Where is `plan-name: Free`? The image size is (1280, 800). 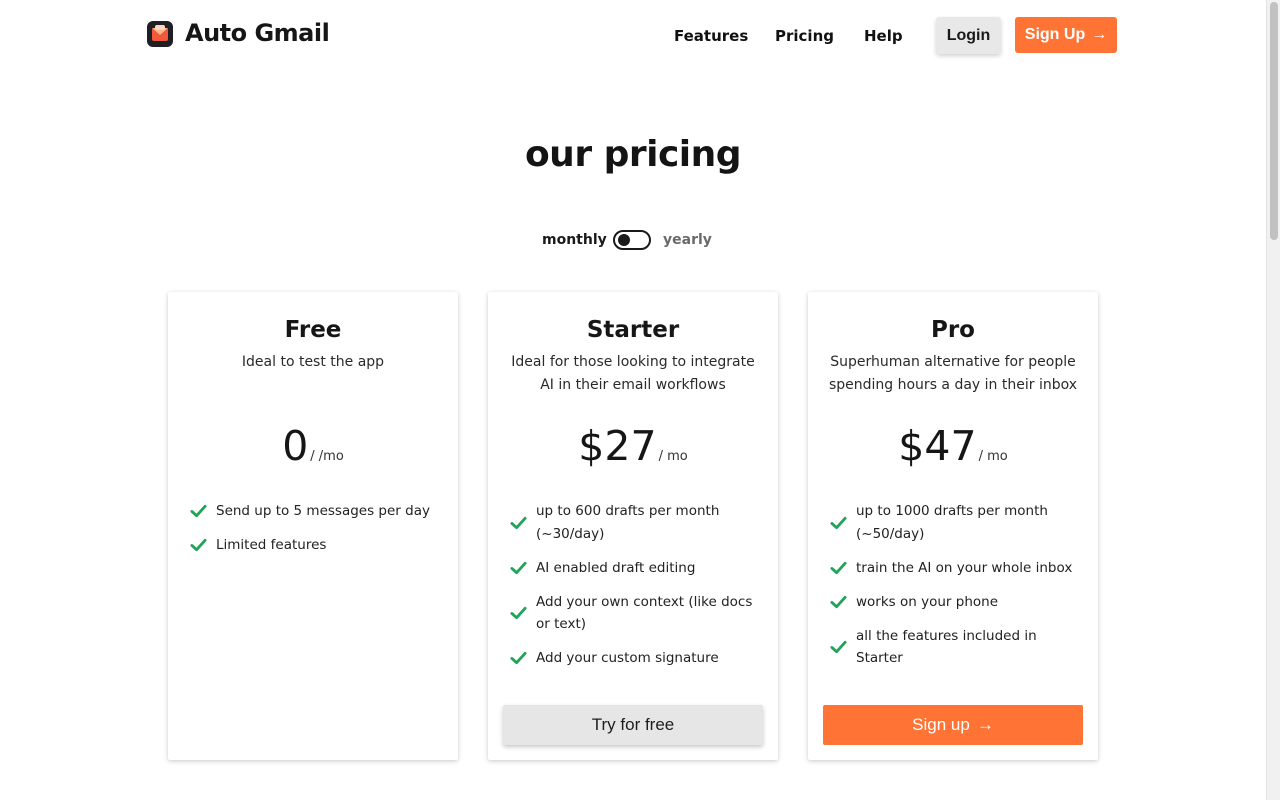 plan-name: Free is located at coordinates (313, 330).